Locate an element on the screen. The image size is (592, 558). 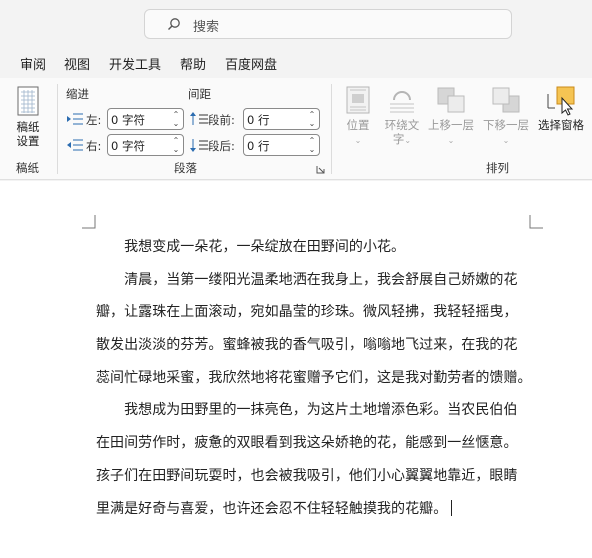
indent-left-spinner: 0 字符 ⌃ ⌄ is located at coordinates (145, 119).